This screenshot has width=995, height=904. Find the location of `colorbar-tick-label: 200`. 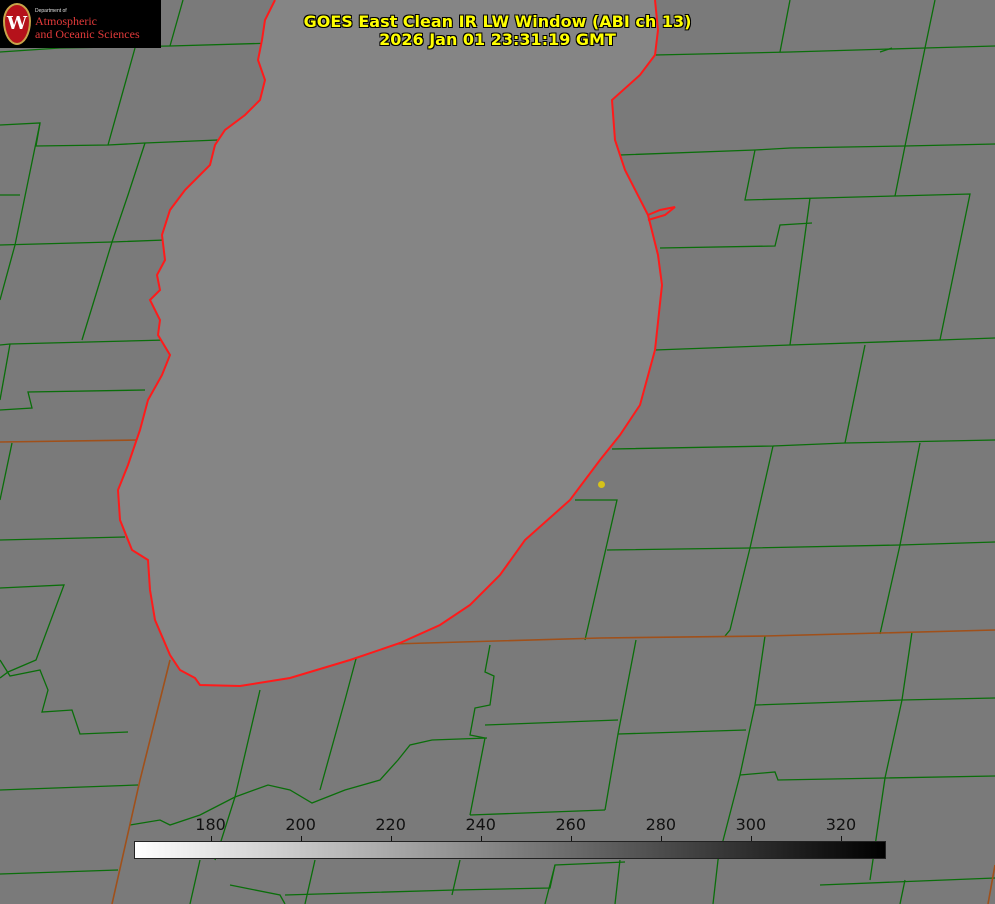

colorbar-tick-label: 200 is located at coordinates (300, 824).